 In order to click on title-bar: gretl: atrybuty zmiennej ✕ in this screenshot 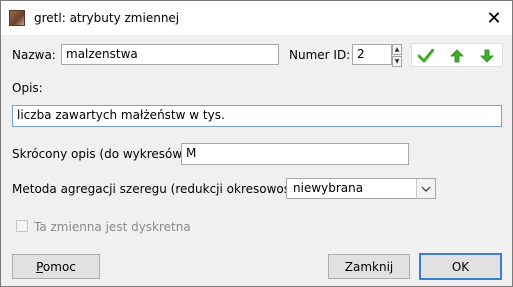, I will do `click(256, 18)`.